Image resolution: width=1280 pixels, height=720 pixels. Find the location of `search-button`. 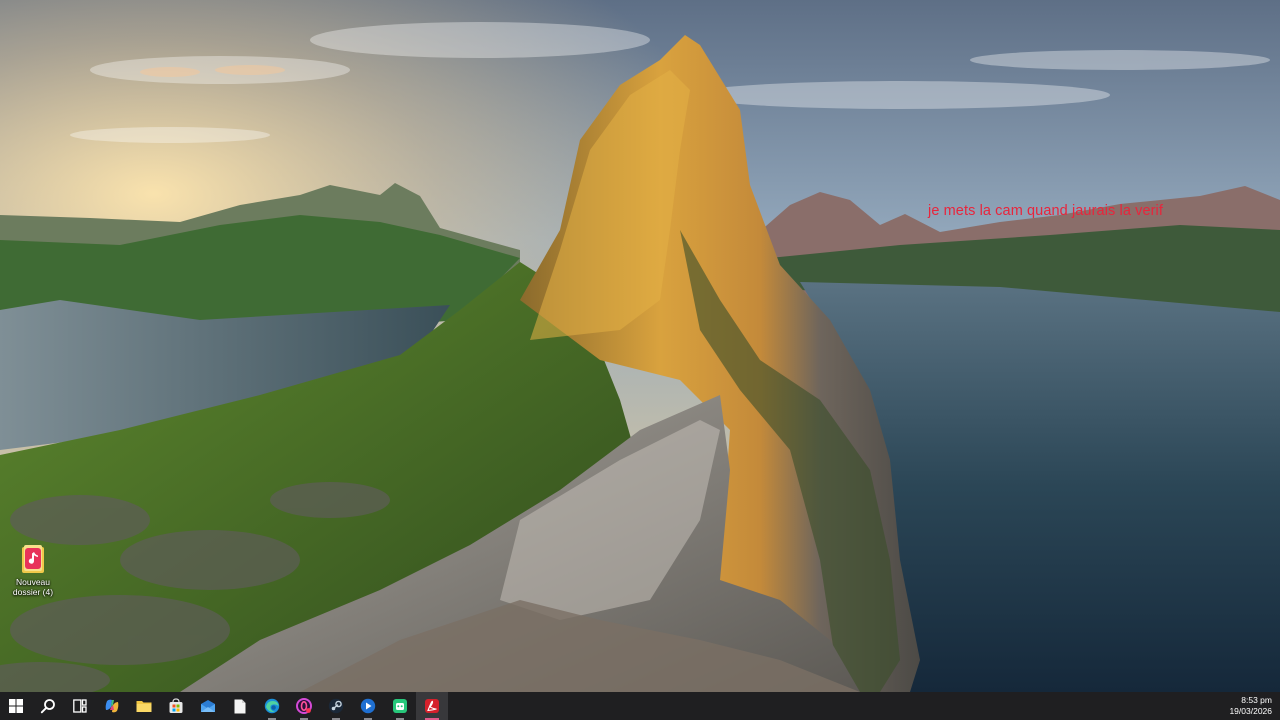

search-button is located at coordinates (48, 706).